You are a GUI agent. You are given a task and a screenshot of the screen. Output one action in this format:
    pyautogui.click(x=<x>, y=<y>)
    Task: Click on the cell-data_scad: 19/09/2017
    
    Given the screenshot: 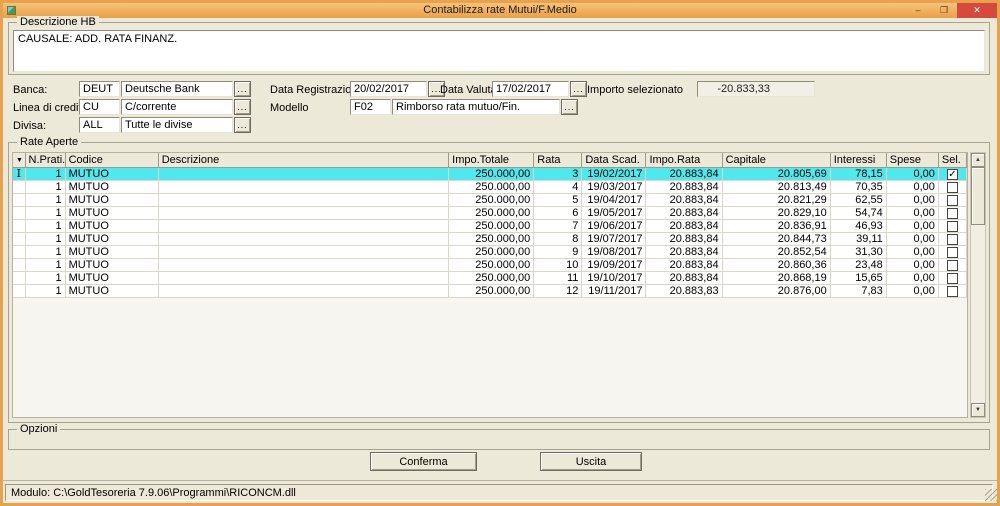 What is the action you would take?
    pyautogui.click(x=614, y=265)
    